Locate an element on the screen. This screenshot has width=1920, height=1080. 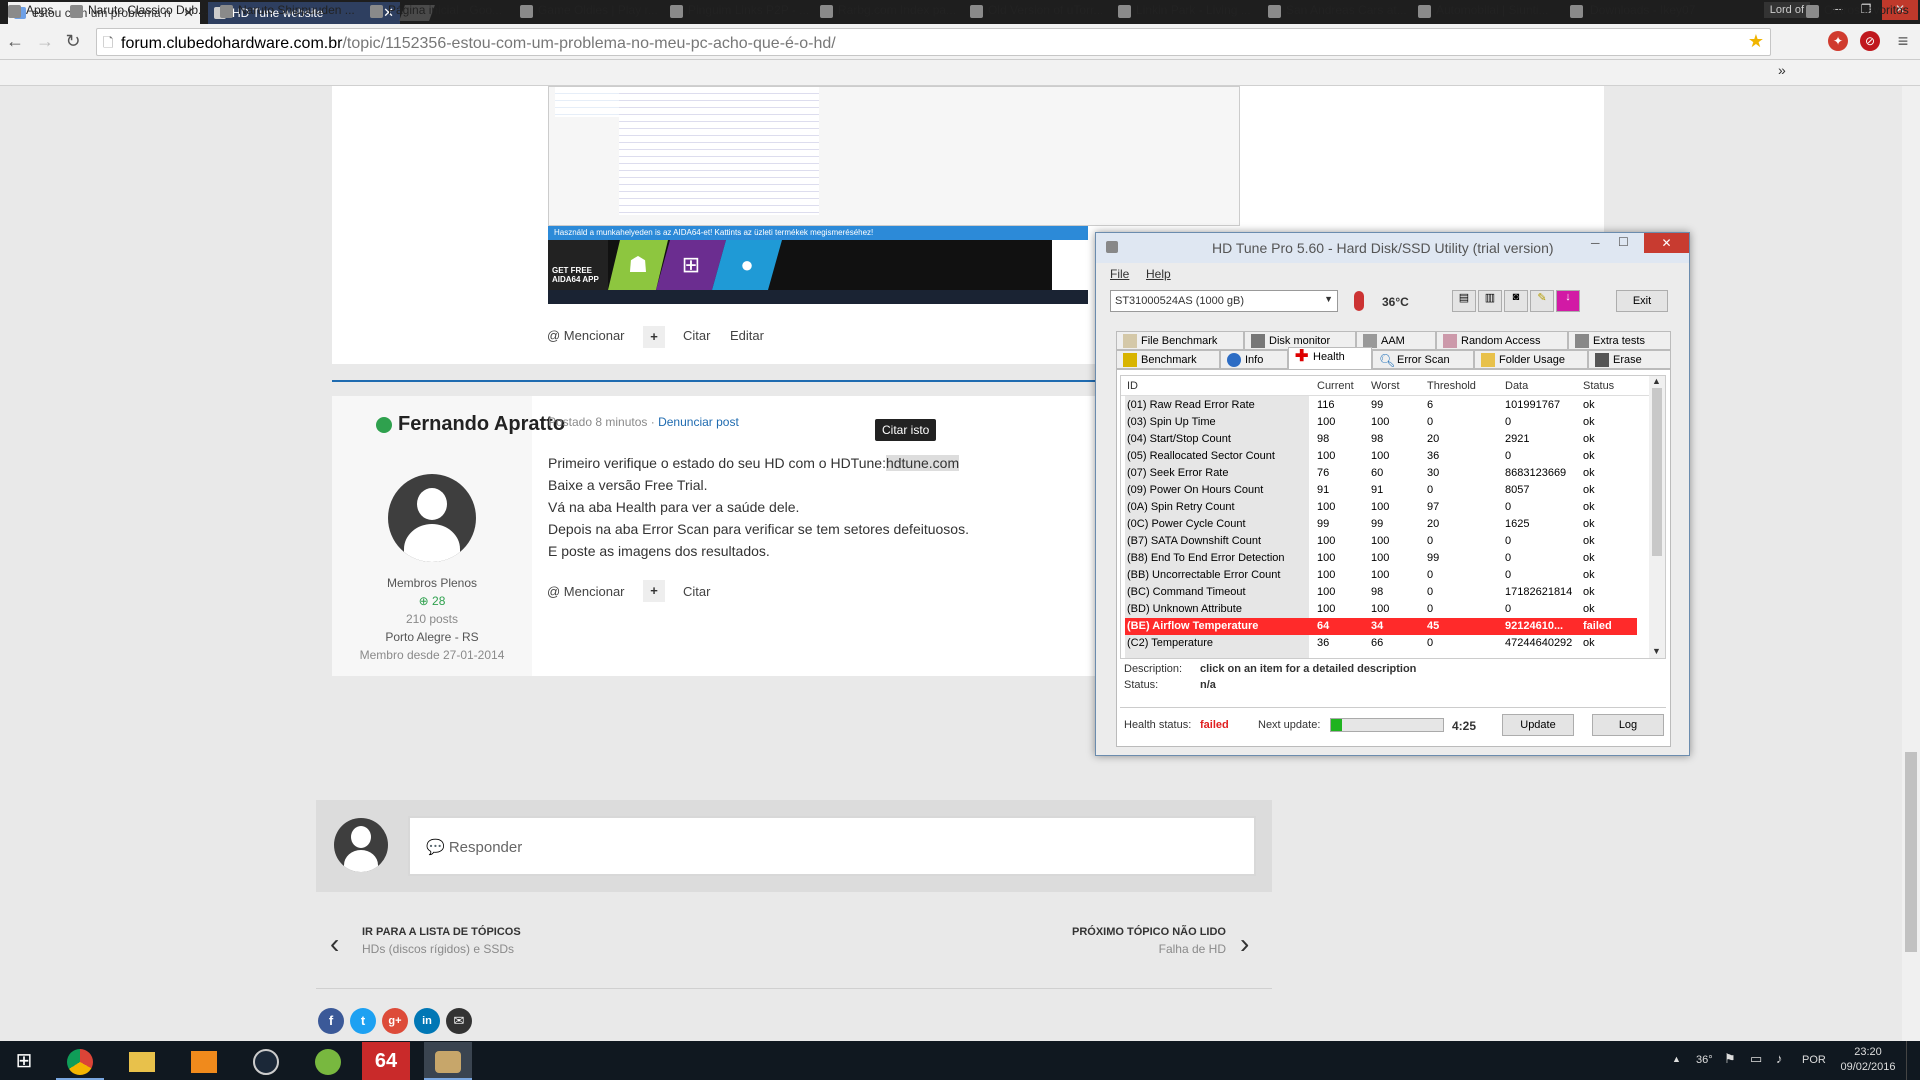
google-plus-icon: g+ is located at coordinates (395, 1021).